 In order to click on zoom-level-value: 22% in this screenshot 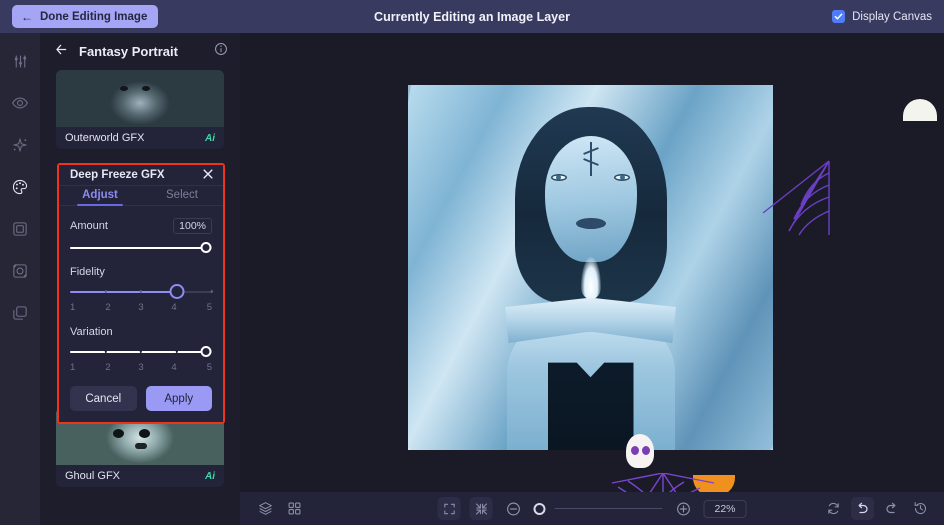, I will do `click(725, 508)`.